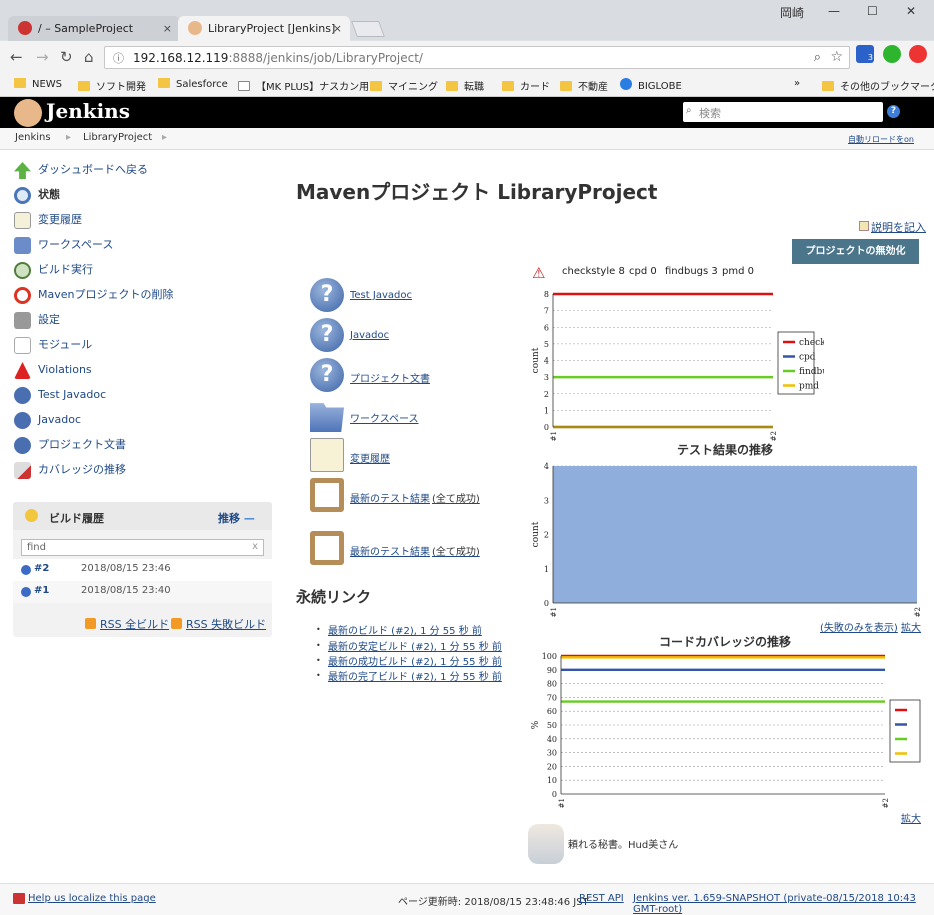  Describe the element at coordinates (264, 28) in the screenshot. I see `tab-libraryproject: LibraryProject [Jenkins] ×` at that location.